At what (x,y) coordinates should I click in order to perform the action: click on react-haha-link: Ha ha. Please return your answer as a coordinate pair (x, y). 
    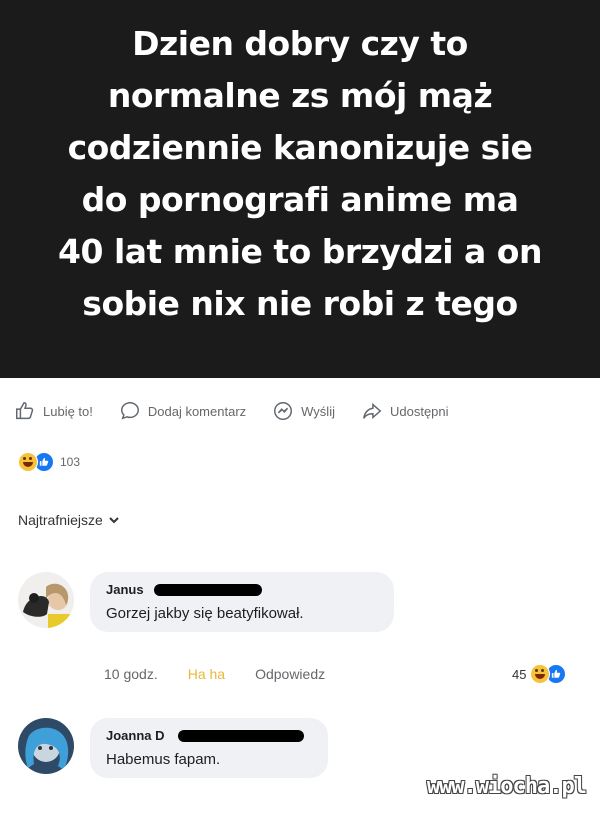
    Looking at the image, I should click on (206, 674).